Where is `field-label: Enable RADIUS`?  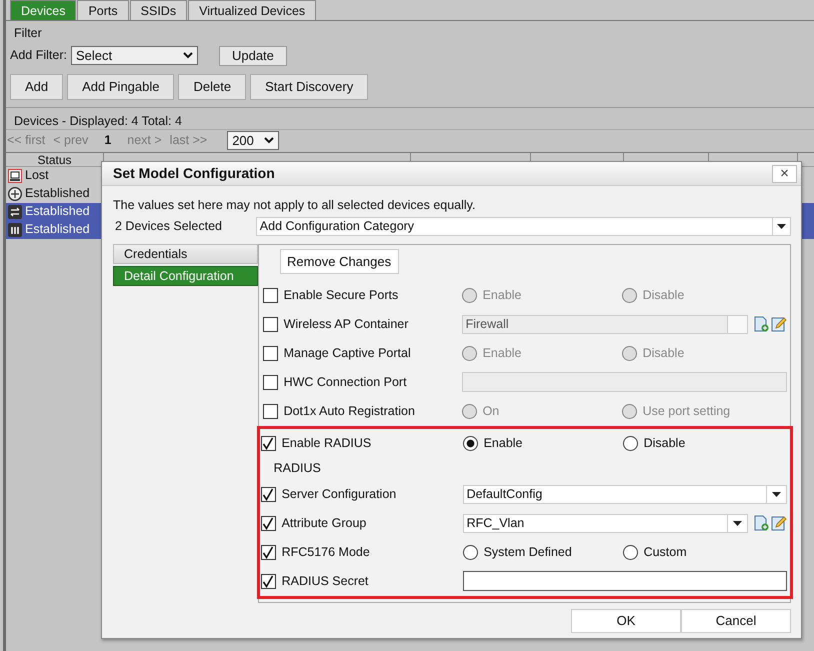 field-label: Enable RADIUS is located at coordinates (327, 443).